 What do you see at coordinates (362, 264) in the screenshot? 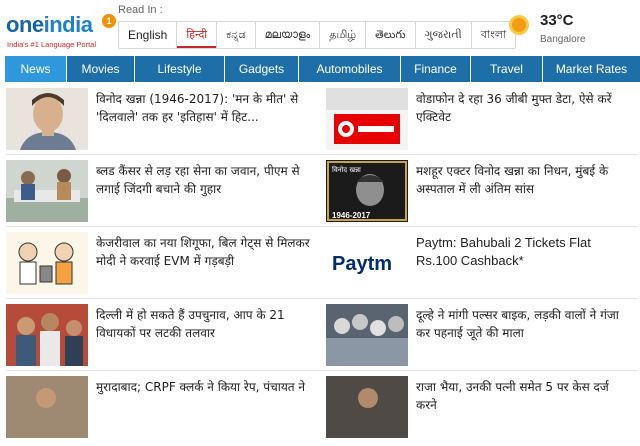
I see `paytm-logo-text: Paytm` at bounding box center [362, 264].